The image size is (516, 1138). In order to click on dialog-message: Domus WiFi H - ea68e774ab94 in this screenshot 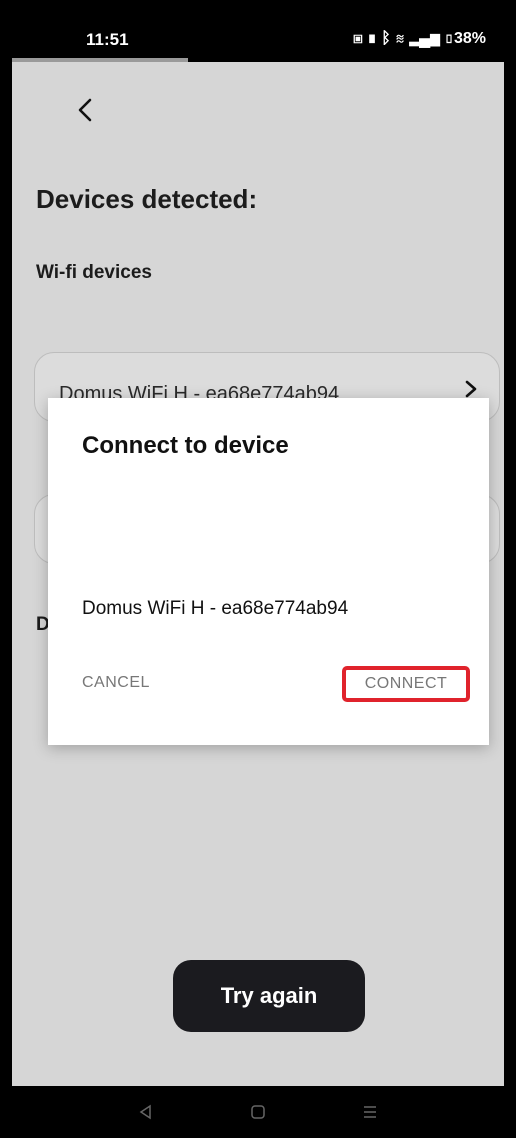, I will do `click(215, 608)`.